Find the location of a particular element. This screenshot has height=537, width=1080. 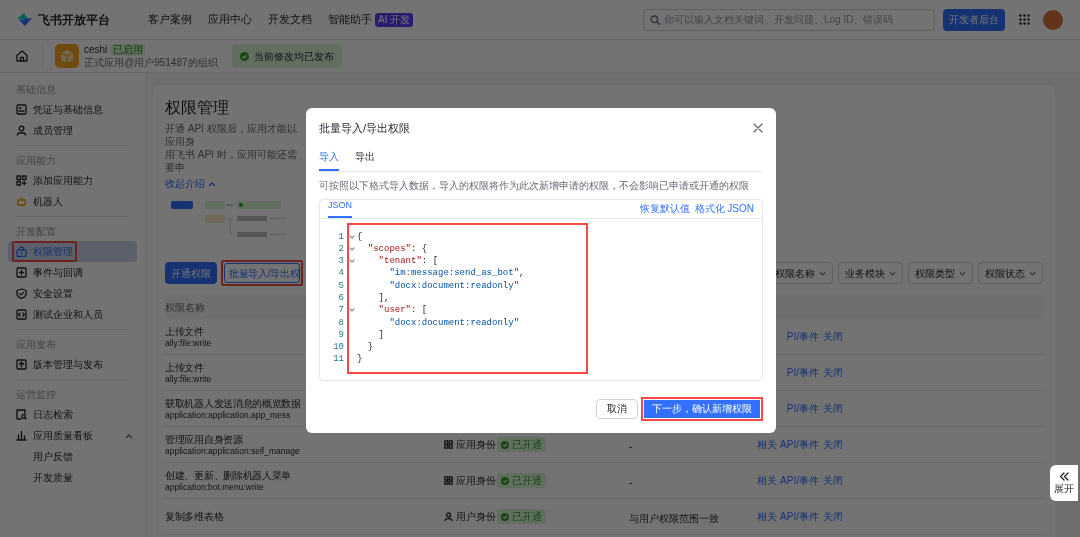

primary-button: 开通权限 is located at coordinates (191, 273).